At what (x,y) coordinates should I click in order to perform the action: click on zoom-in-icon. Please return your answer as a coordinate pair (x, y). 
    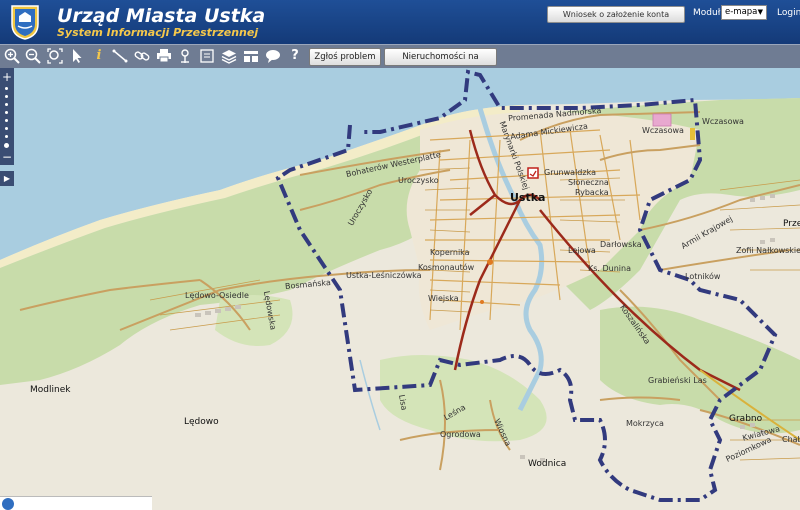
    Looking at the image, I should click on (12, 56).